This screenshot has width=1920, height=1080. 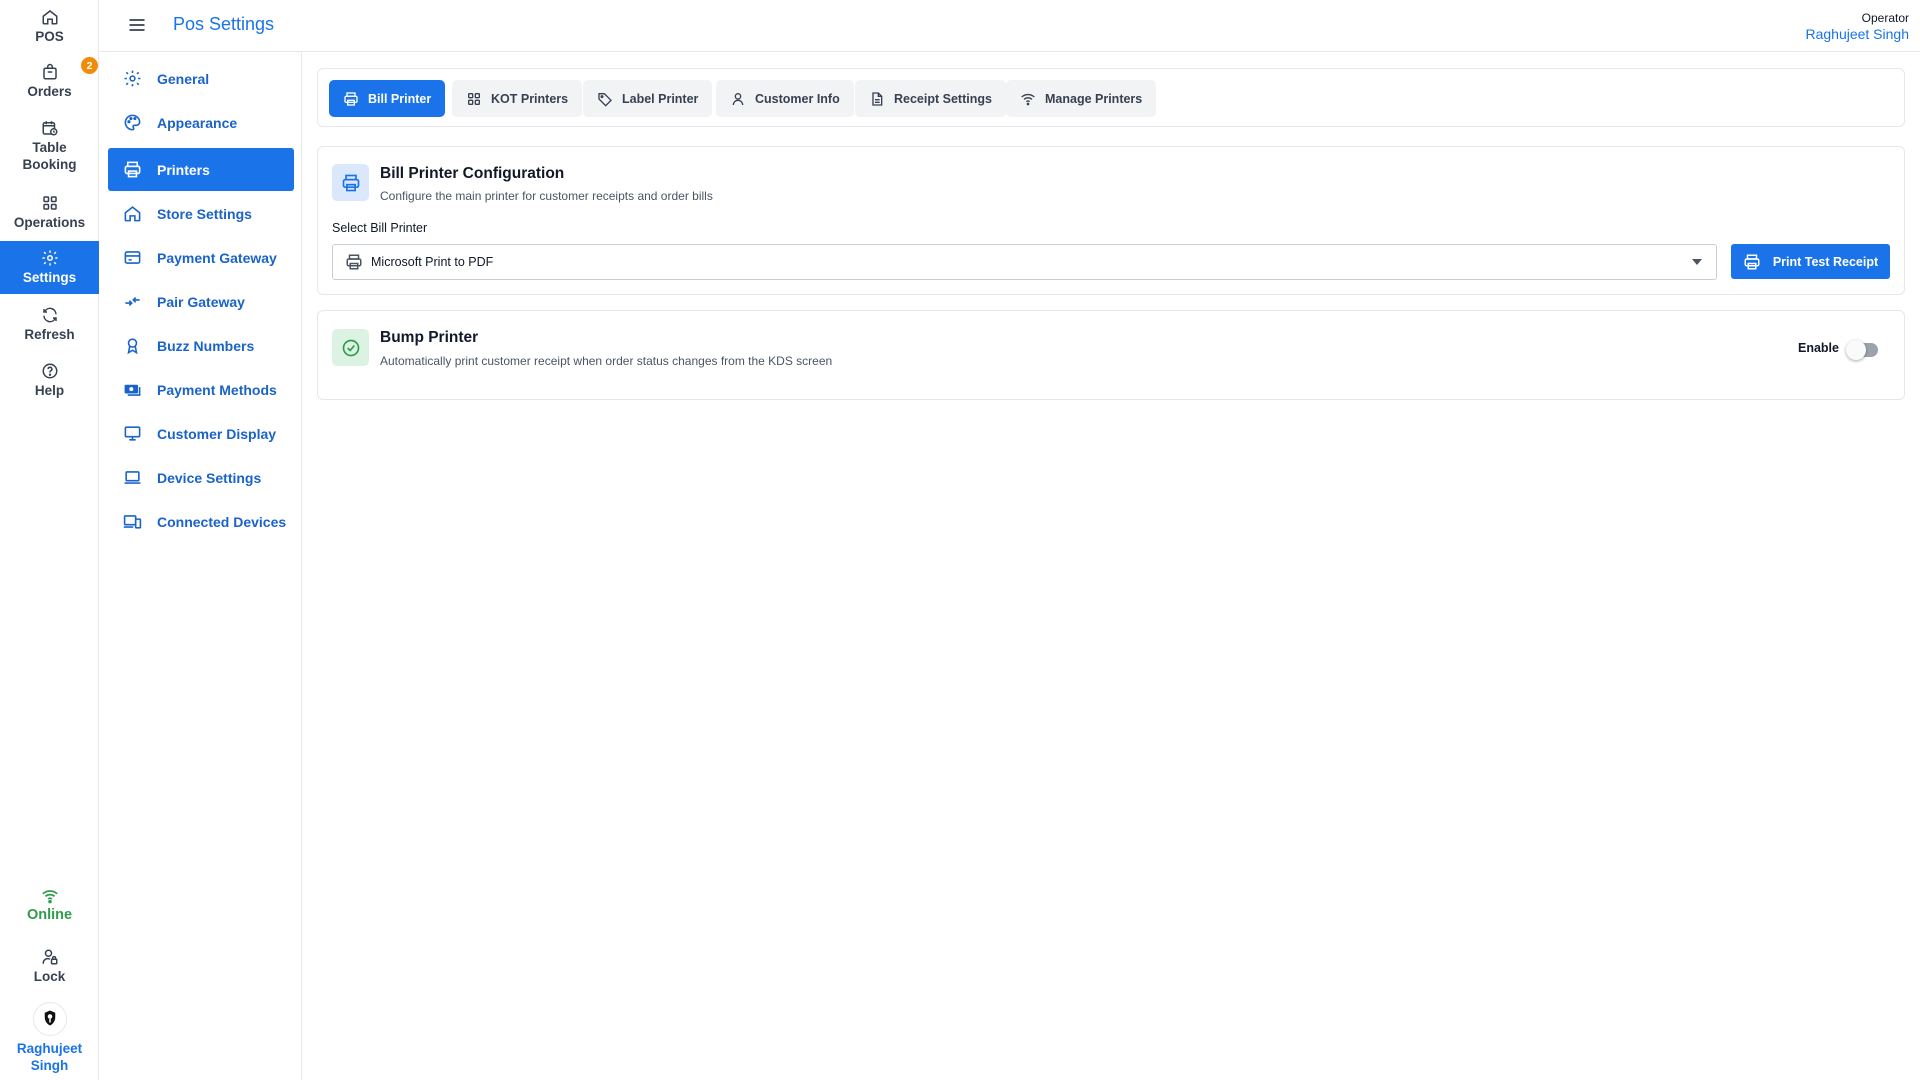 I want to click on sidebar-item-appearance: Appearance, so click(x=201, y=122).